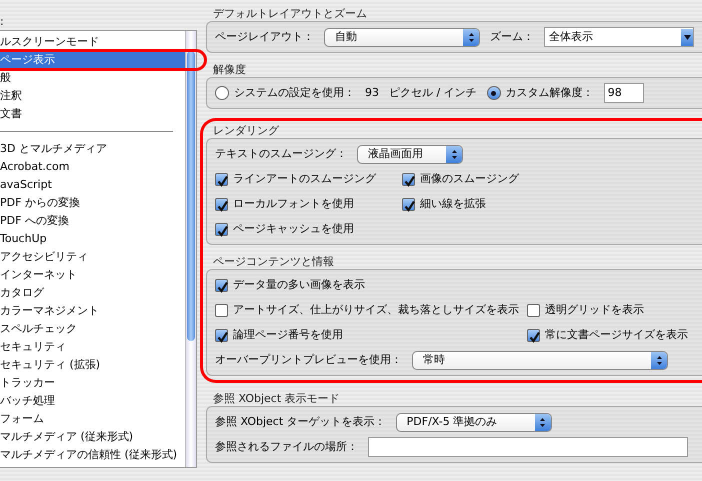 This screenshot has width=702, height=481. I want to click on category-item: avaScript, so click(92, 185).